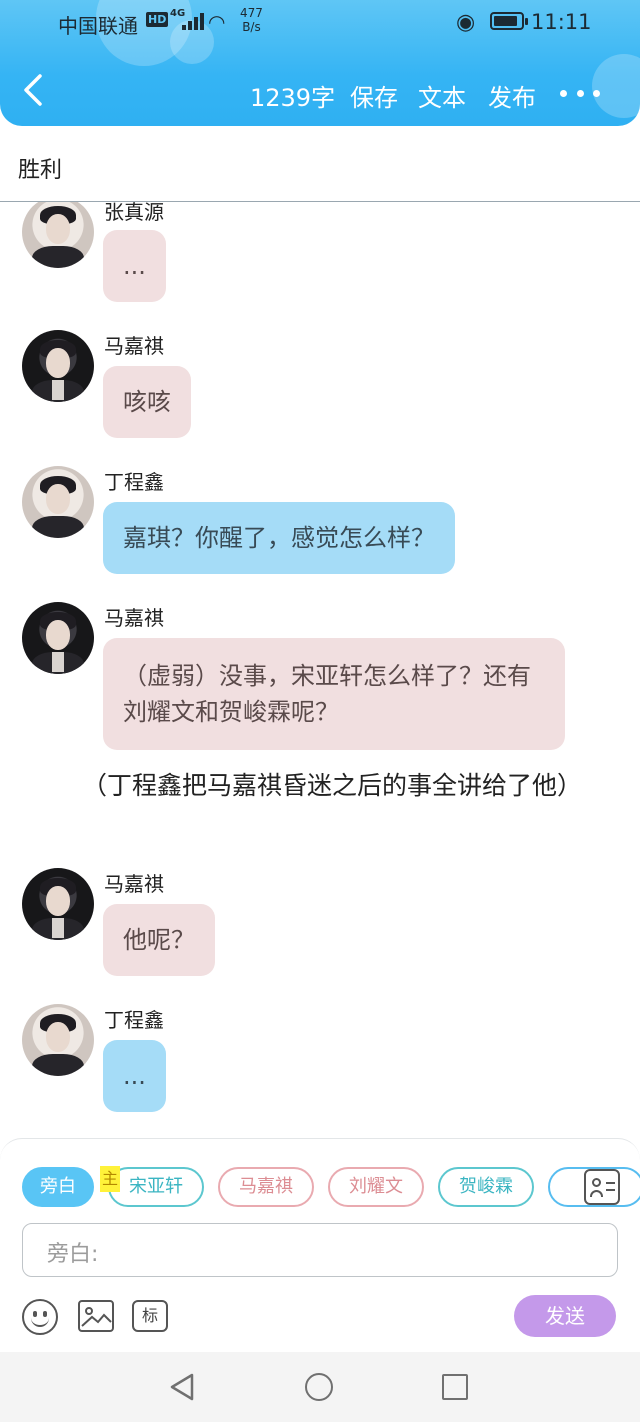 Image resolution: width=640 pixels, height=1422 pixels. I want to click on role-chip-song-yaxuan: 宋亚轩, so click(156, 1187).